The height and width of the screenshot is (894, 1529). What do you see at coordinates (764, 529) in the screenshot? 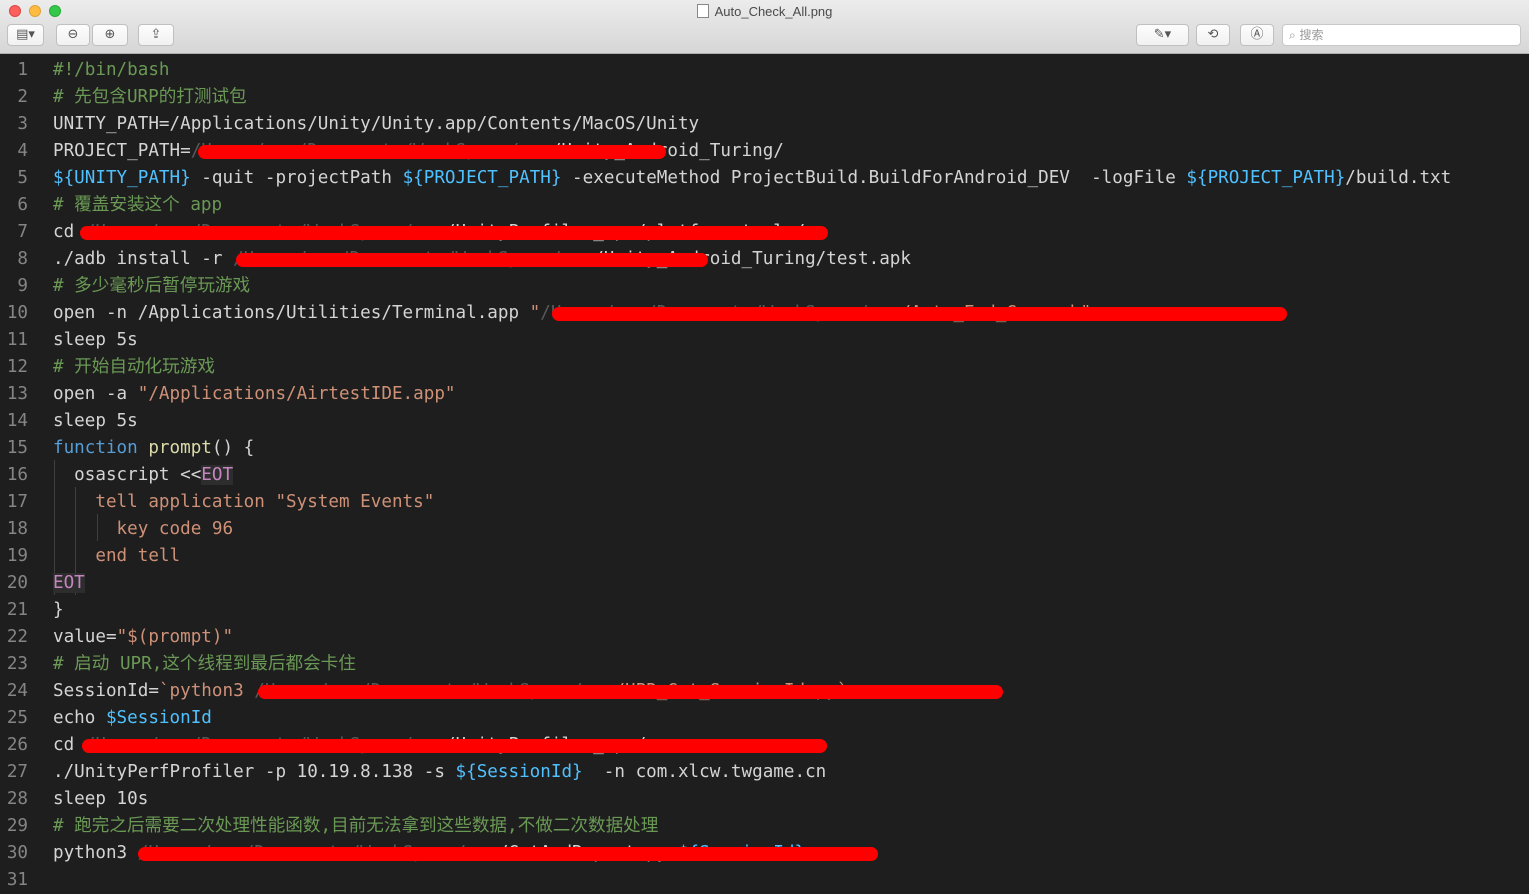
I see `code-line: 18 key code 96` at bounding box center [764, 529].